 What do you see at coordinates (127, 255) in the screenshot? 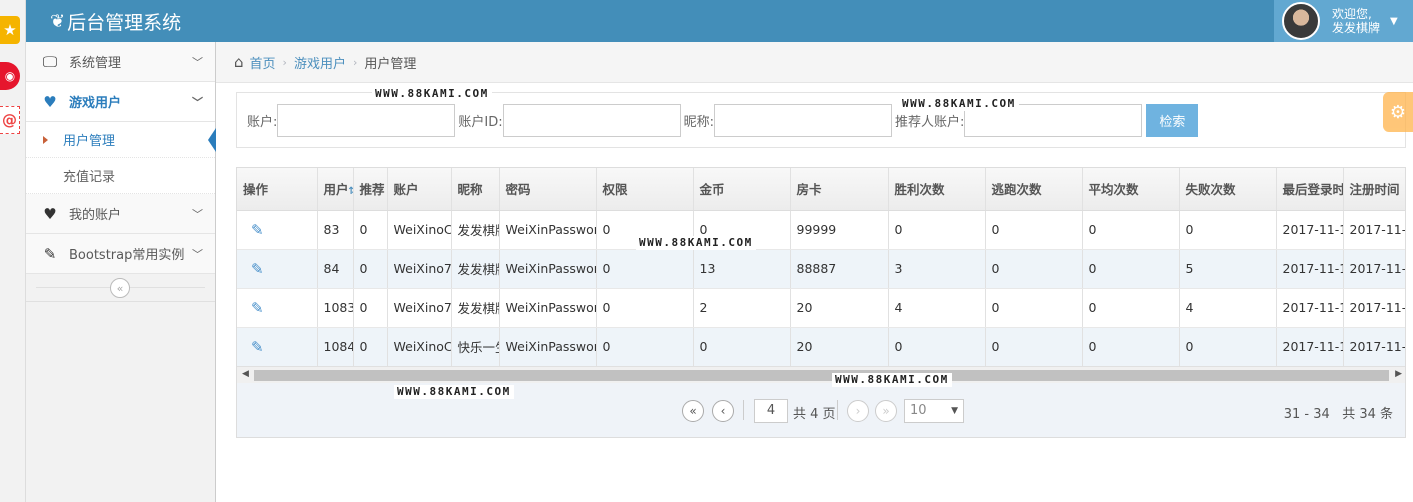
I see `sidebar-item-label: Bootstrap常用实例` at bounding box center [127, 255].